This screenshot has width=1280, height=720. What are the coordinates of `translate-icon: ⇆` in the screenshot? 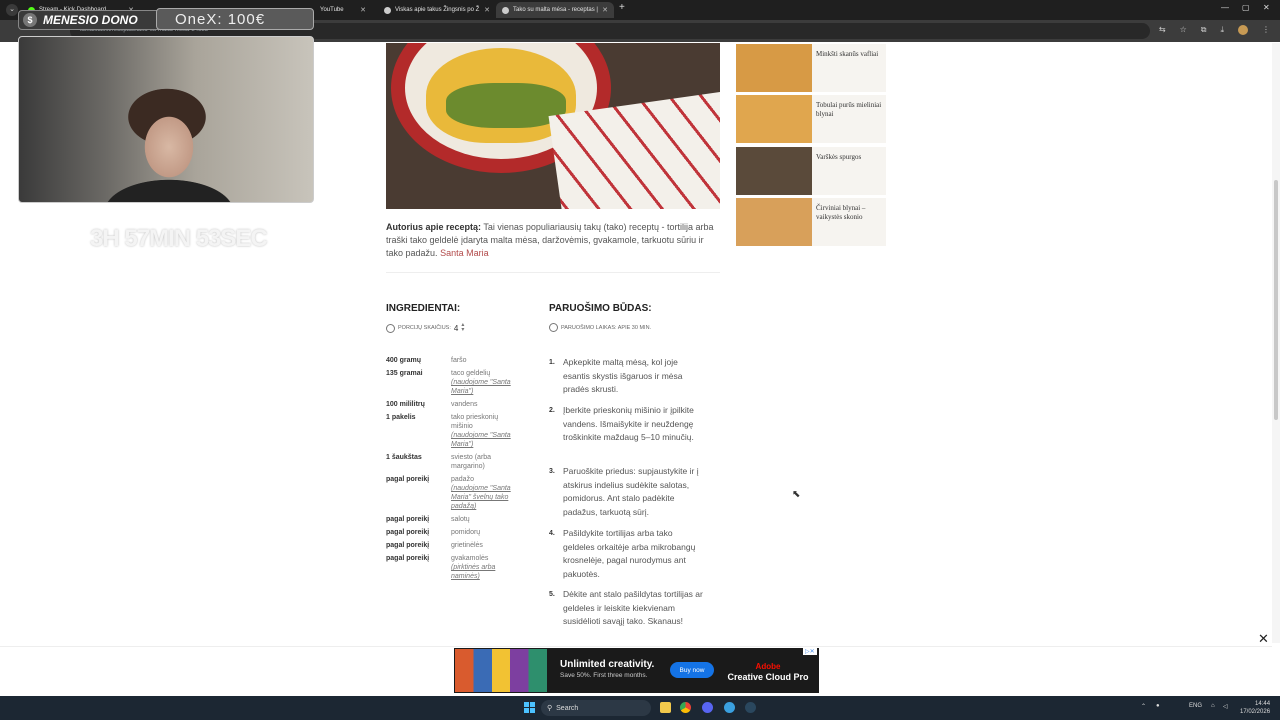 It's located at (1162, 30).